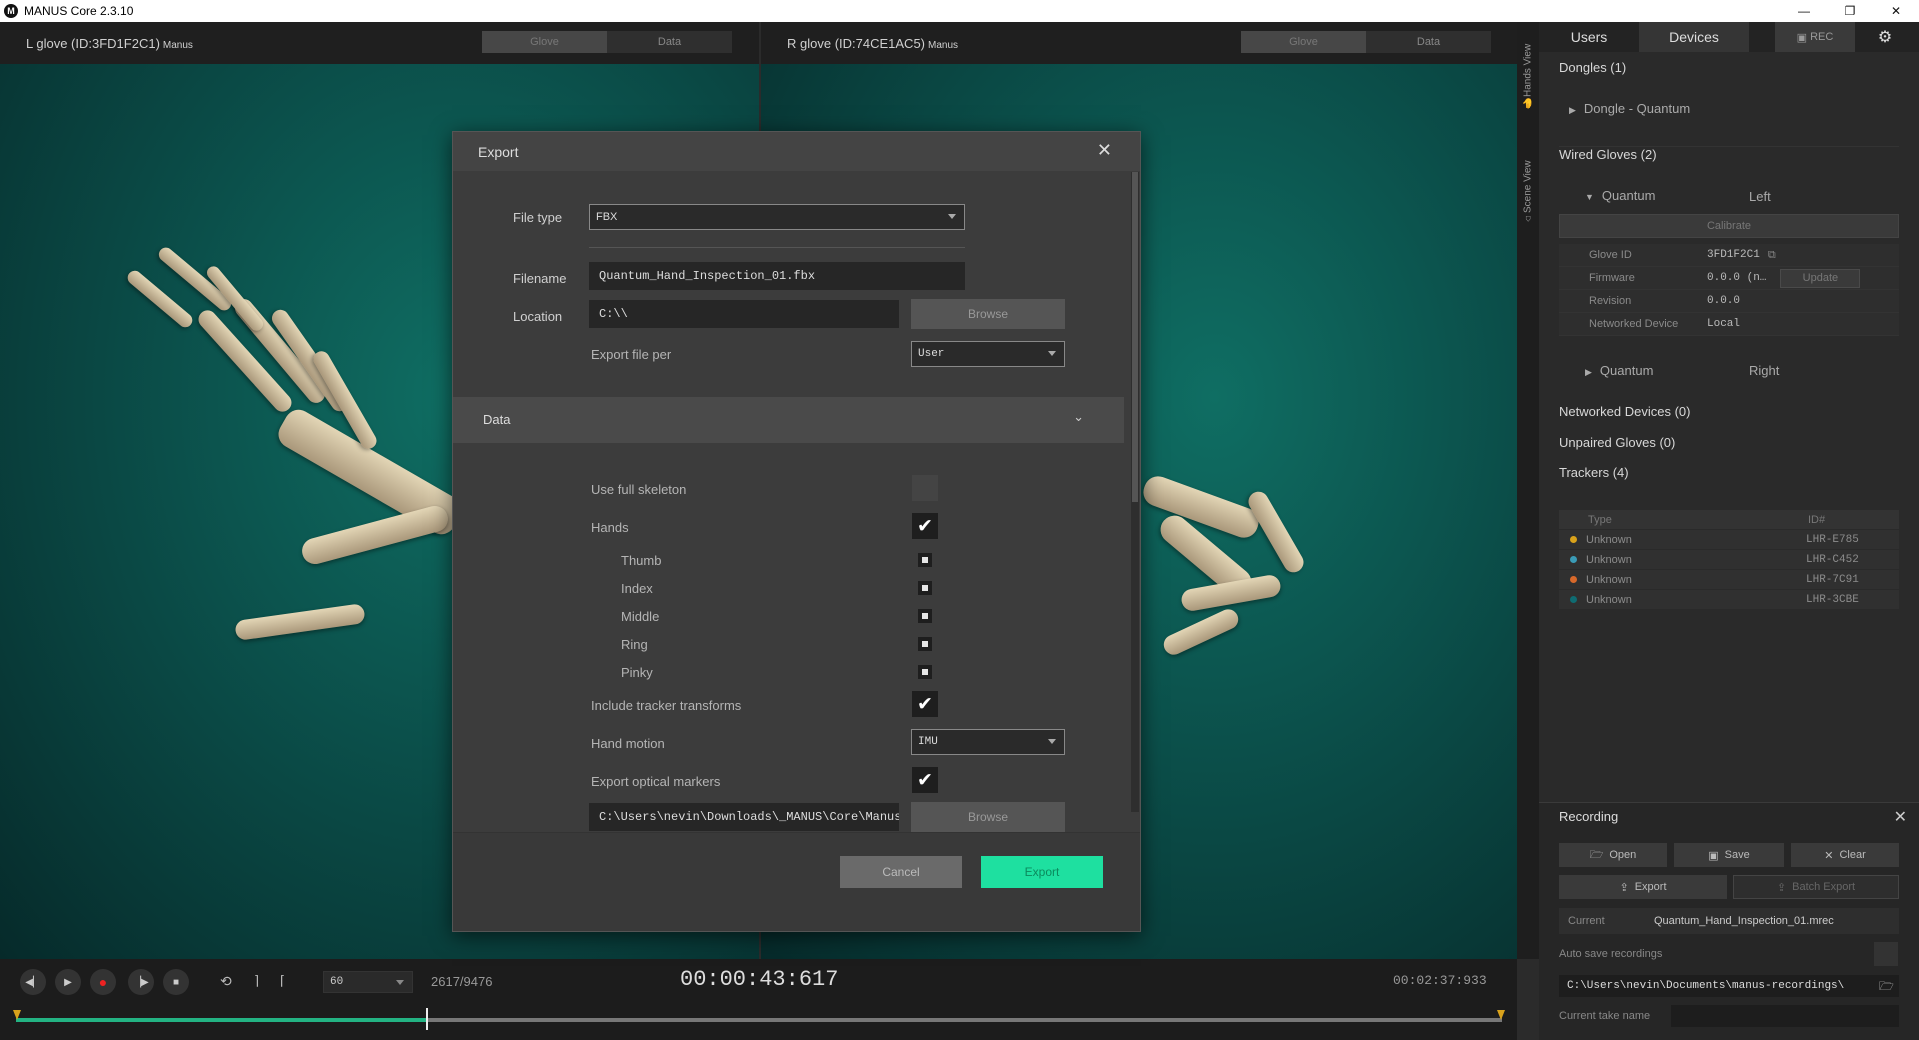 The image size is (1919, 1040). I want to click on batch-export-icon: ⇪, so click(1781, 887).